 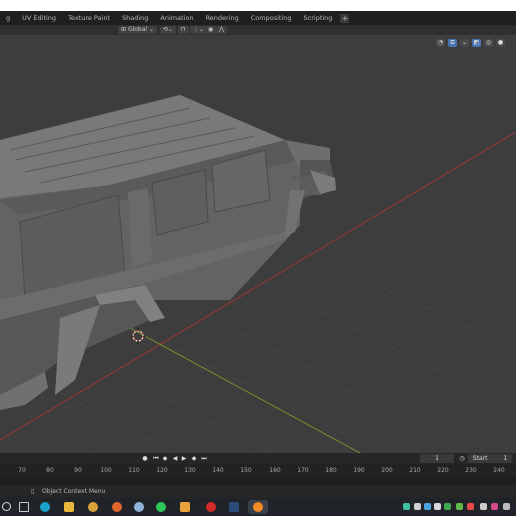 I want to click on timeline-tick: 200, so click(x=387, y=470).